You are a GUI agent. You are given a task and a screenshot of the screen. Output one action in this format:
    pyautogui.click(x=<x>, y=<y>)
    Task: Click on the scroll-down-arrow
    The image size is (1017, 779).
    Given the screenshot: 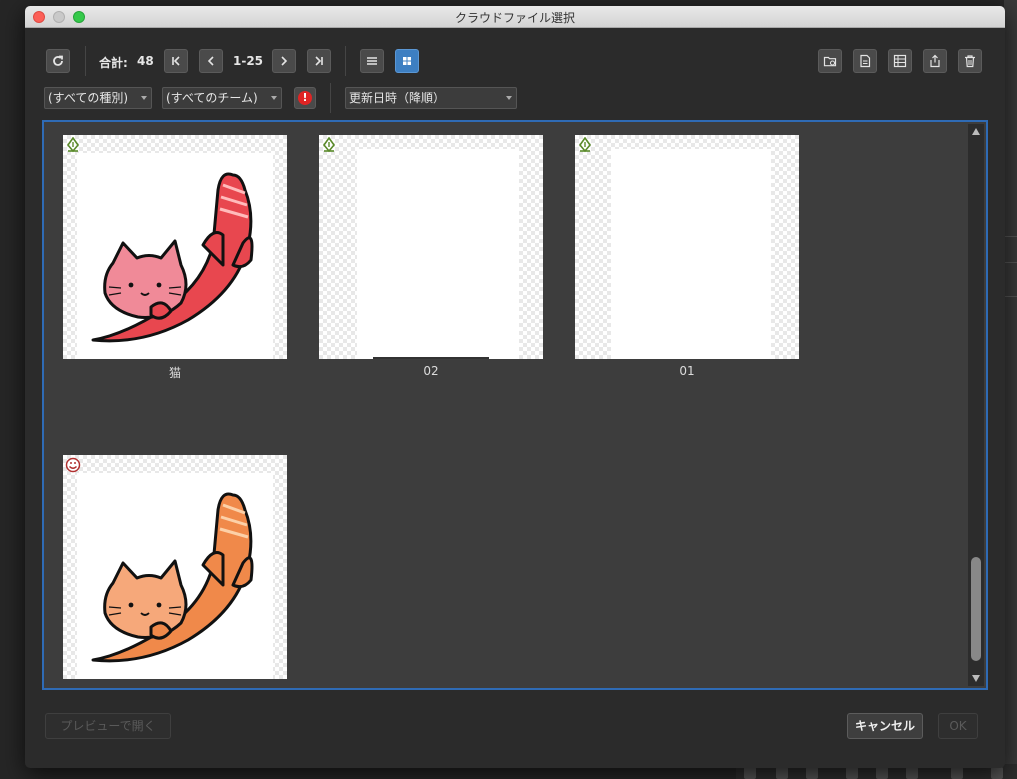 What is the action you would take?
    pyautogui.click(x=976, y=678)
    